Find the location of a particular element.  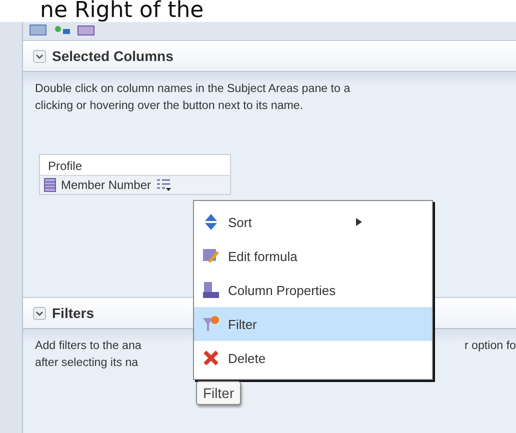

instruction-text: Add filters to the ana is located at coordinates (88, 346).